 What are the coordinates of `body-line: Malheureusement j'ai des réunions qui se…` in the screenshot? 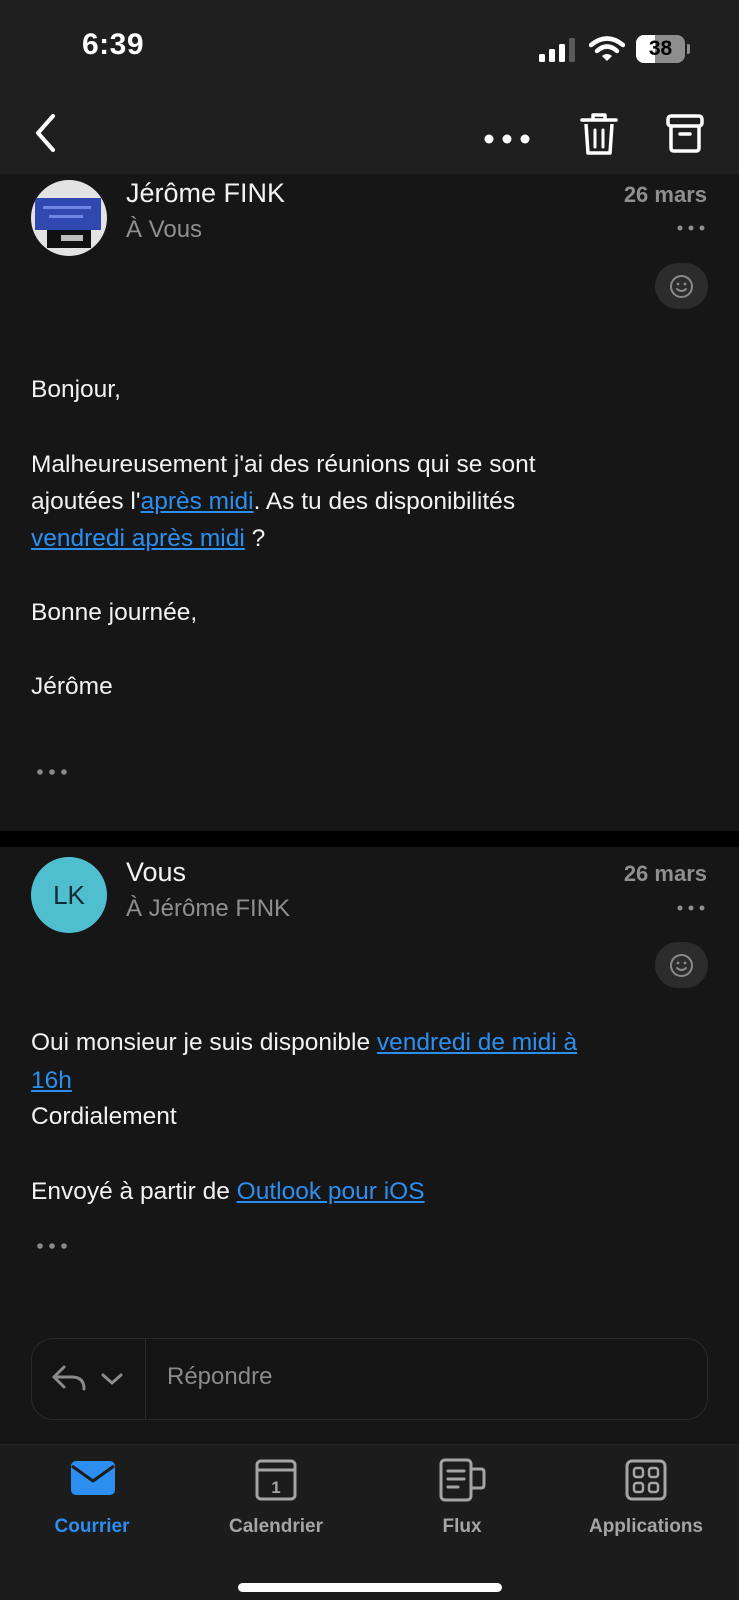 It's located at (283, 464).